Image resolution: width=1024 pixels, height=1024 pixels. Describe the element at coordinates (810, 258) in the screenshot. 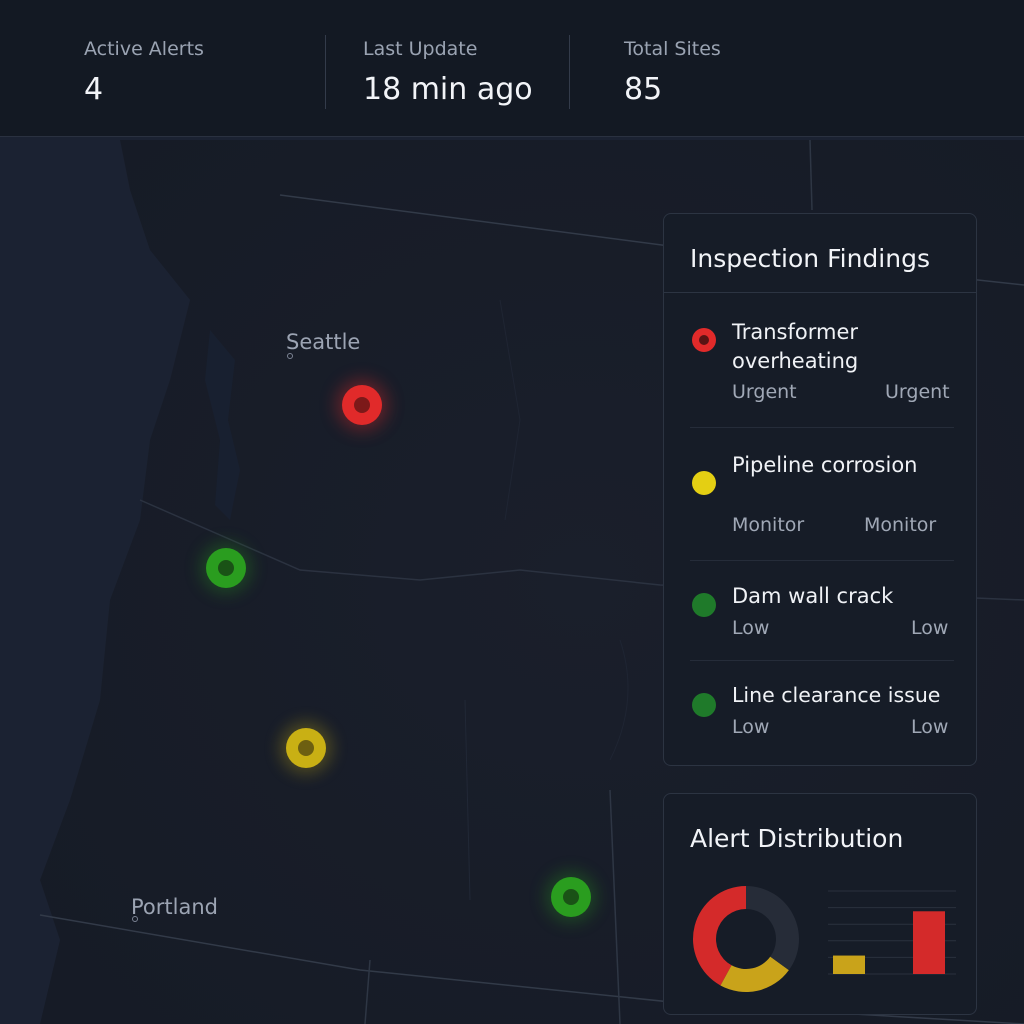

I see `panel-title: Inspection Findings` at that location.